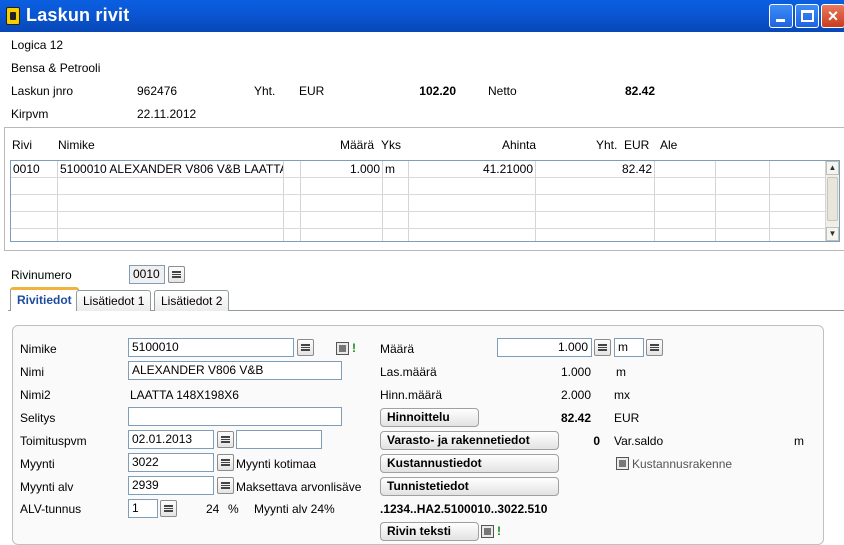 The image size is (844, 545). I want to click on total-label: Yht., so click(265, 91).